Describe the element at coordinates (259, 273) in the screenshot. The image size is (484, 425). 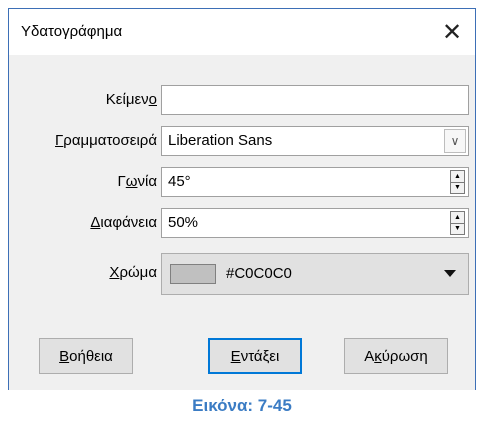
I see `color-value: #C0C0C0` at that location.